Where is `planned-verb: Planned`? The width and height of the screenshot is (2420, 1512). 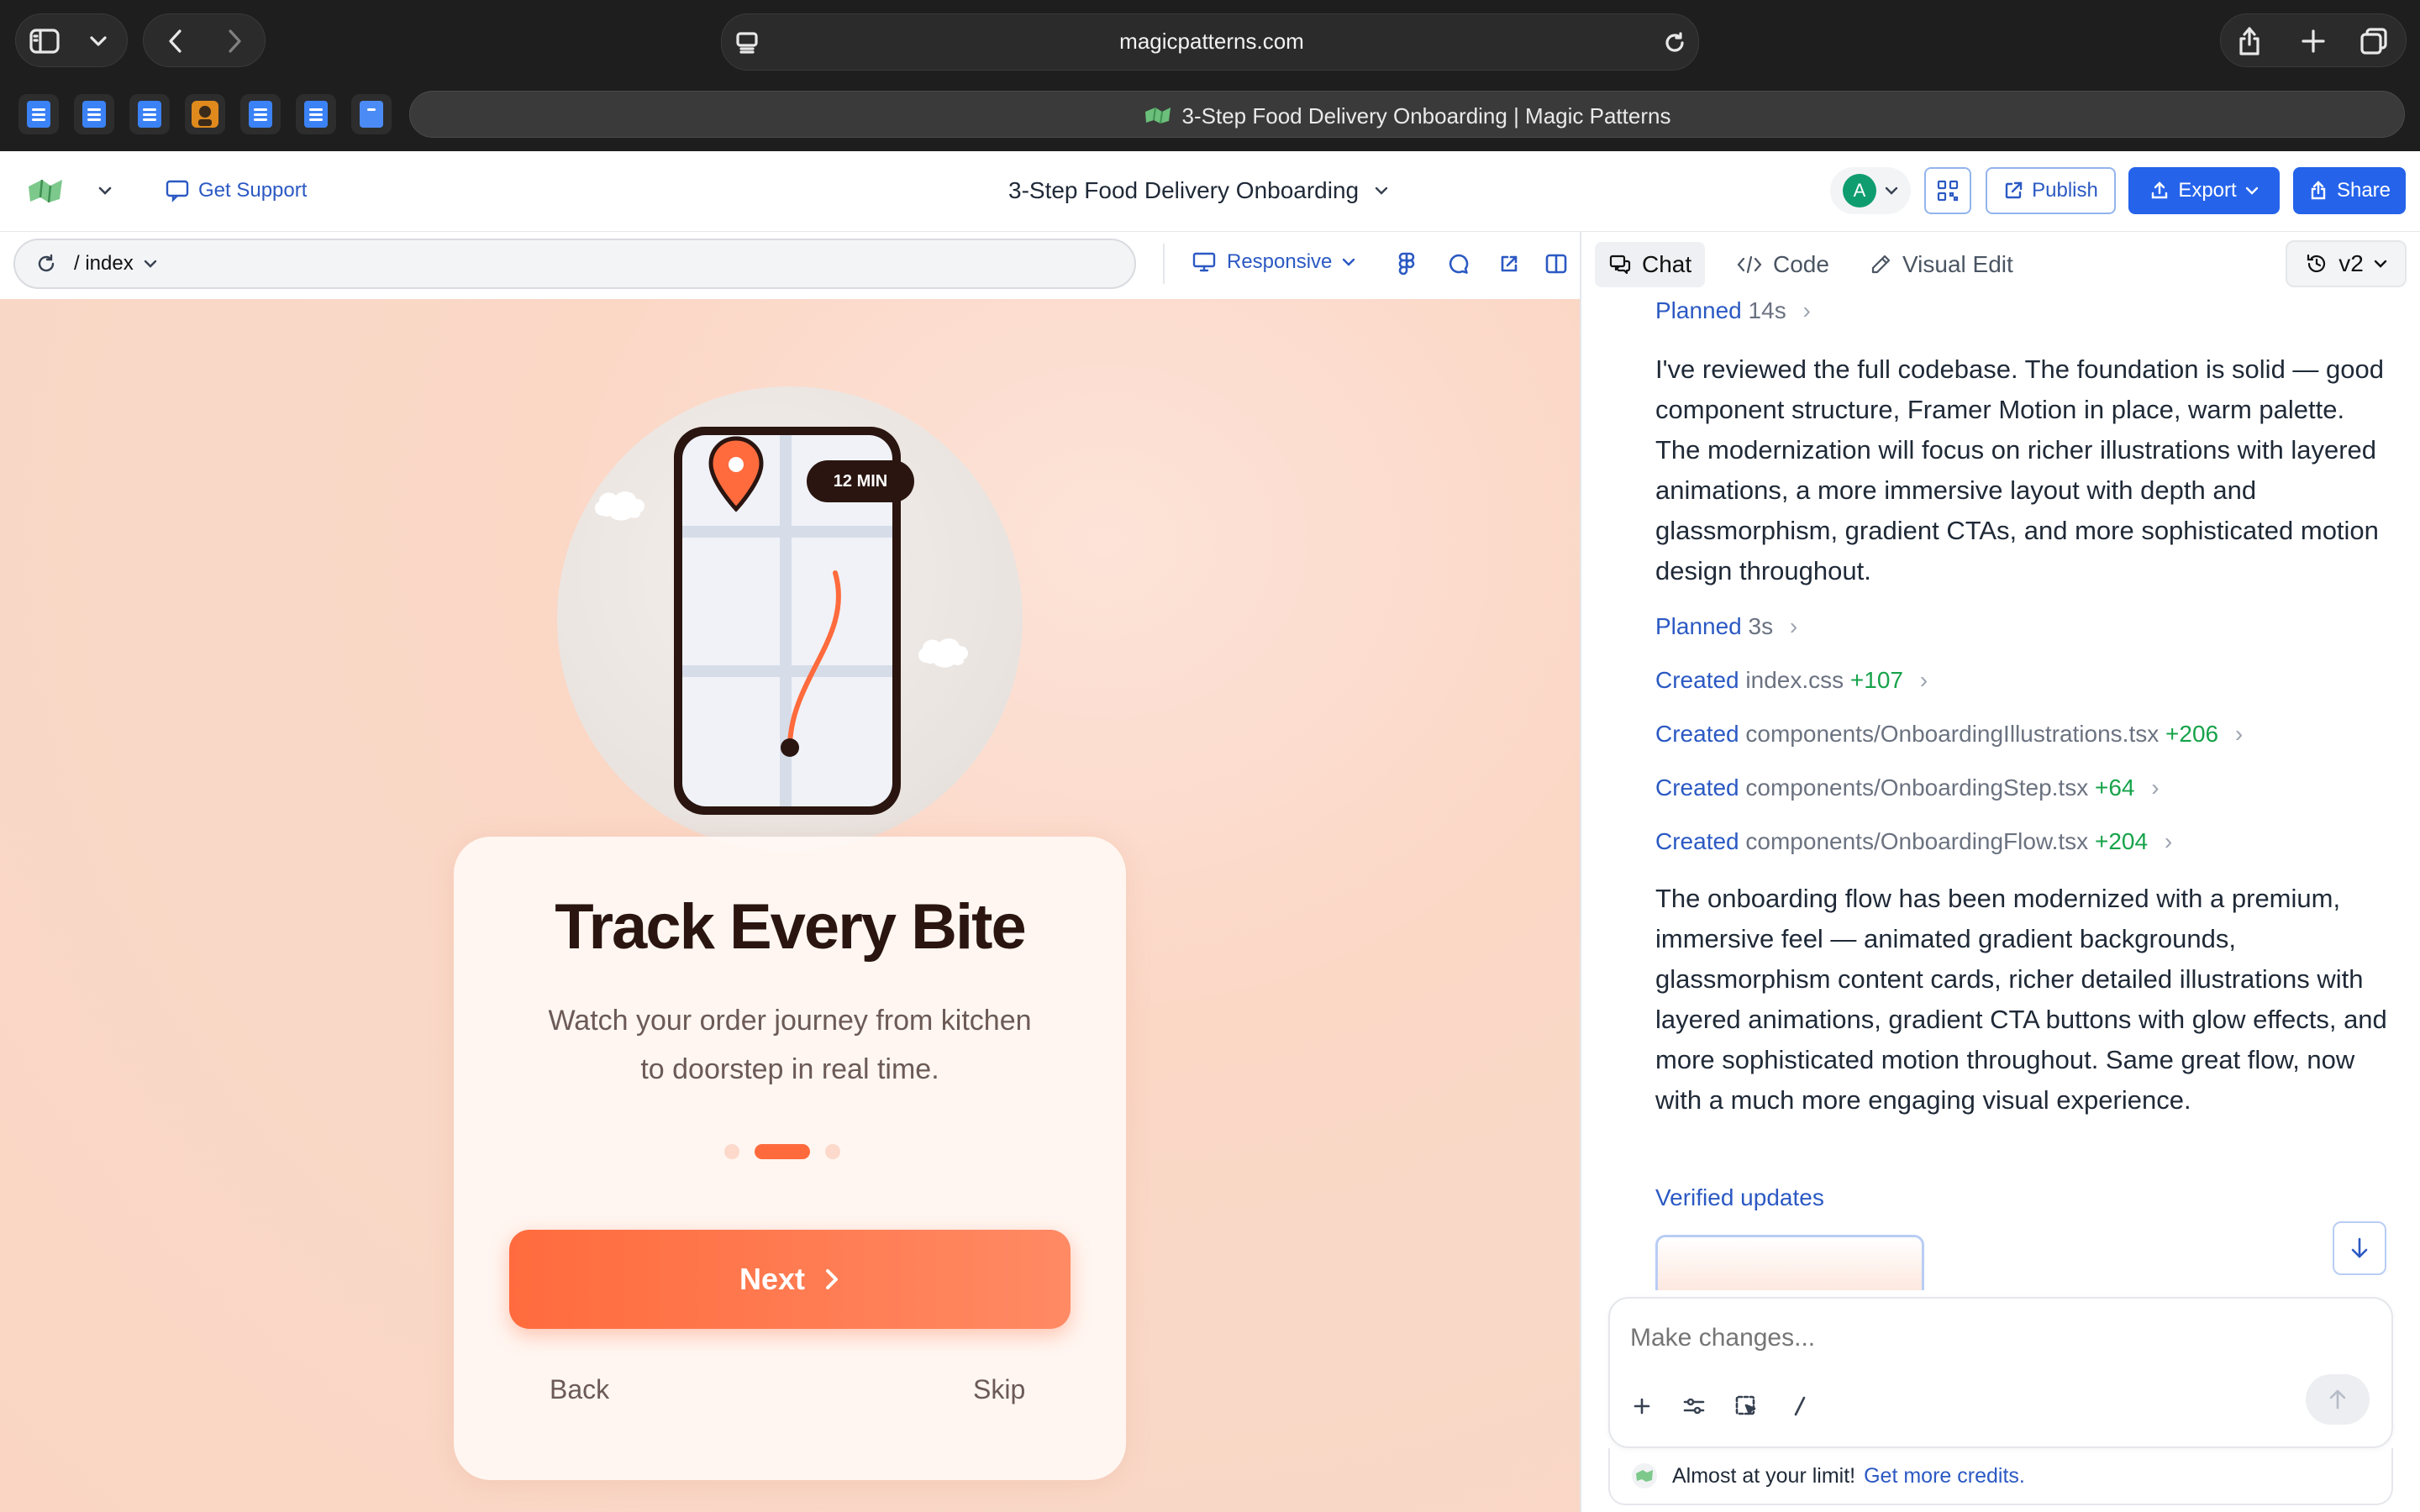 planned-verb: Planned is located at coordinates (1698, 626).